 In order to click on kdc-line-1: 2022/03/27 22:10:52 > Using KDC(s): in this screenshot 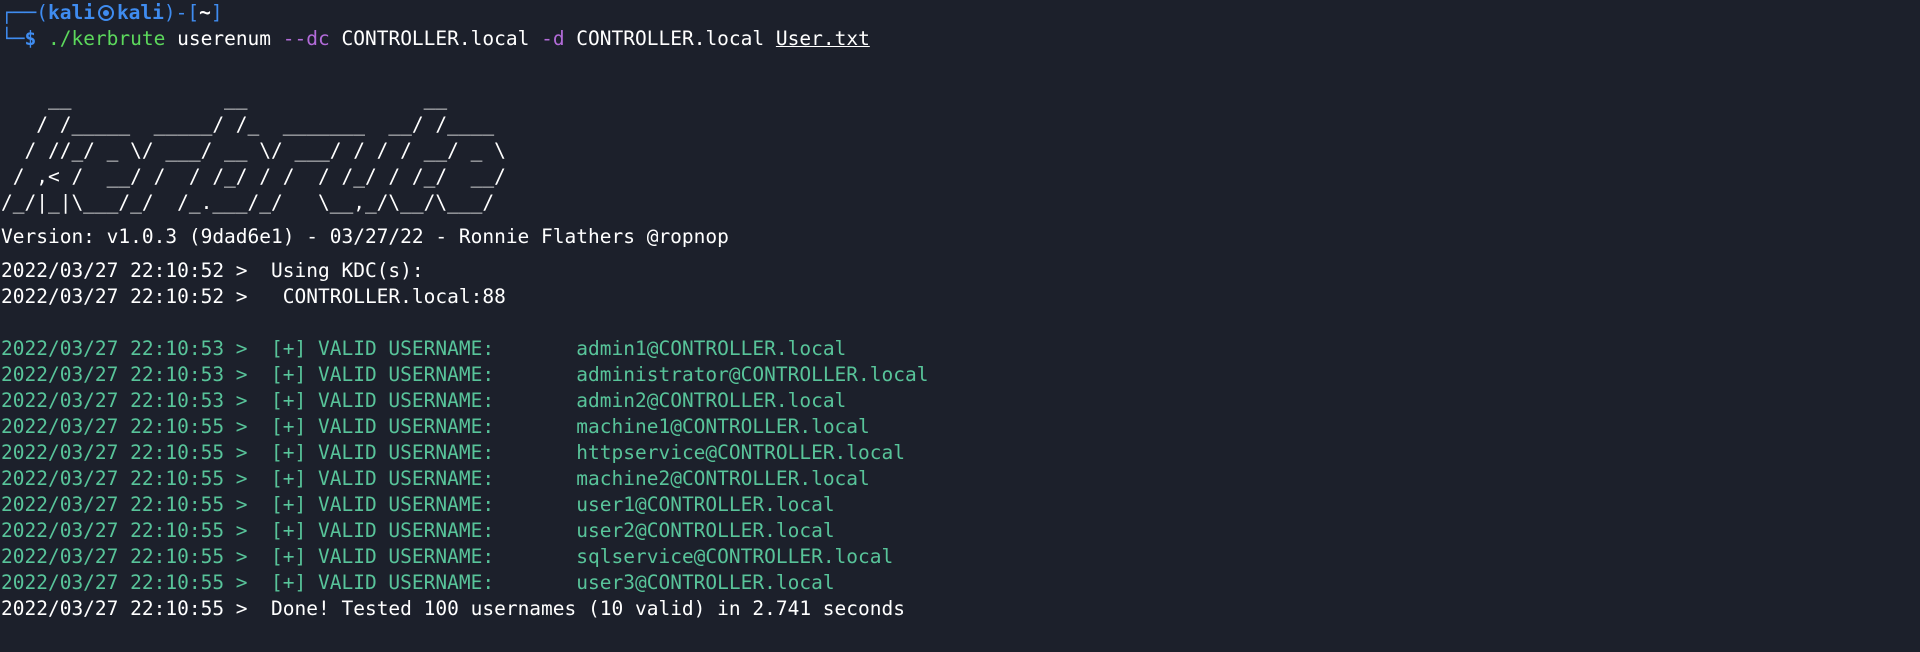, I will do `click(960, 271)`.